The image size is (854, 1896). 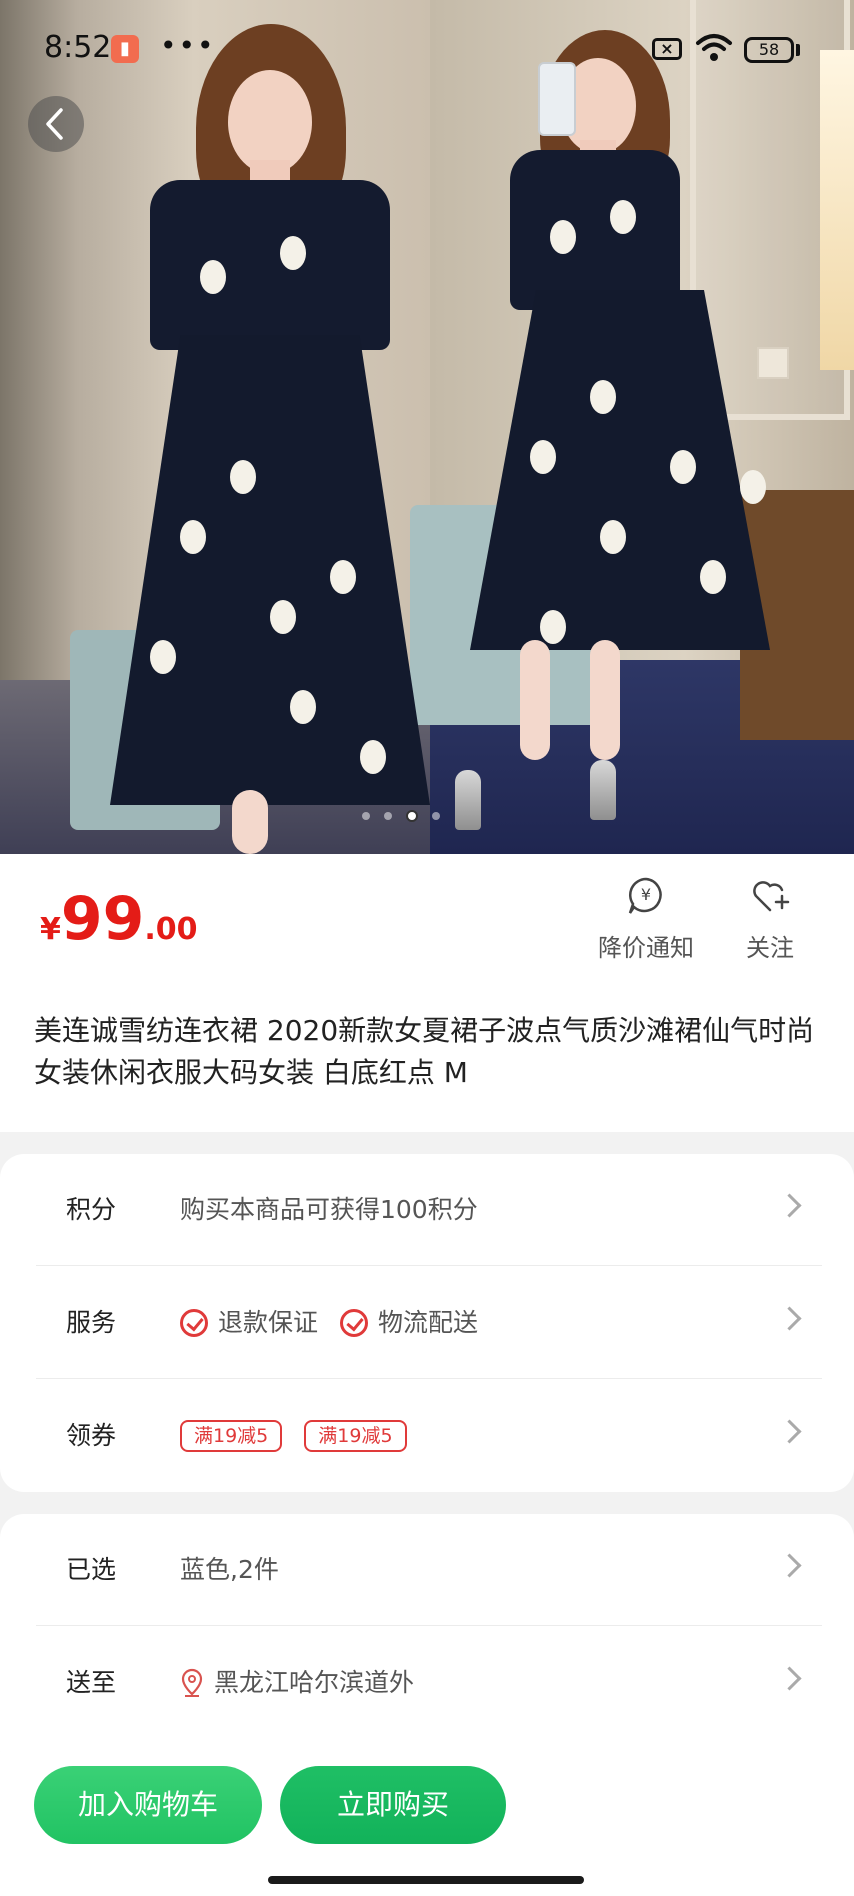 I want to click on coupon-row: 领券 满19减5 满19减5, so click(x=429, y=1436).